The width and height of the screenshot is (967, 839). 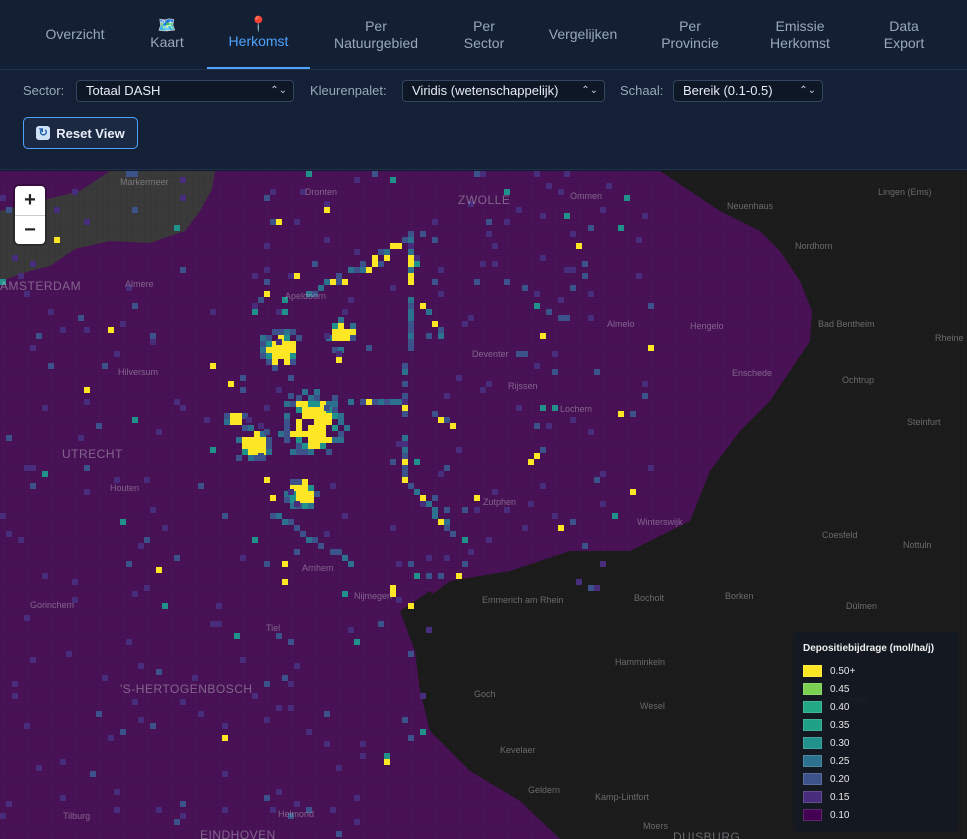 I want to click on tab-per-provincie: Per Provincie, so click(x=690, y=34).